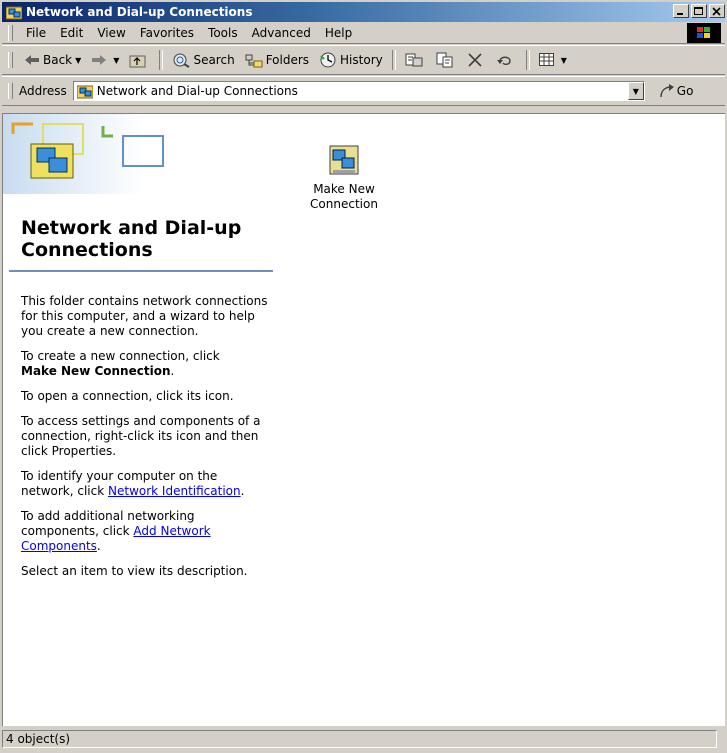  I want to click on forward-arrow-icon, so click(99, 60).